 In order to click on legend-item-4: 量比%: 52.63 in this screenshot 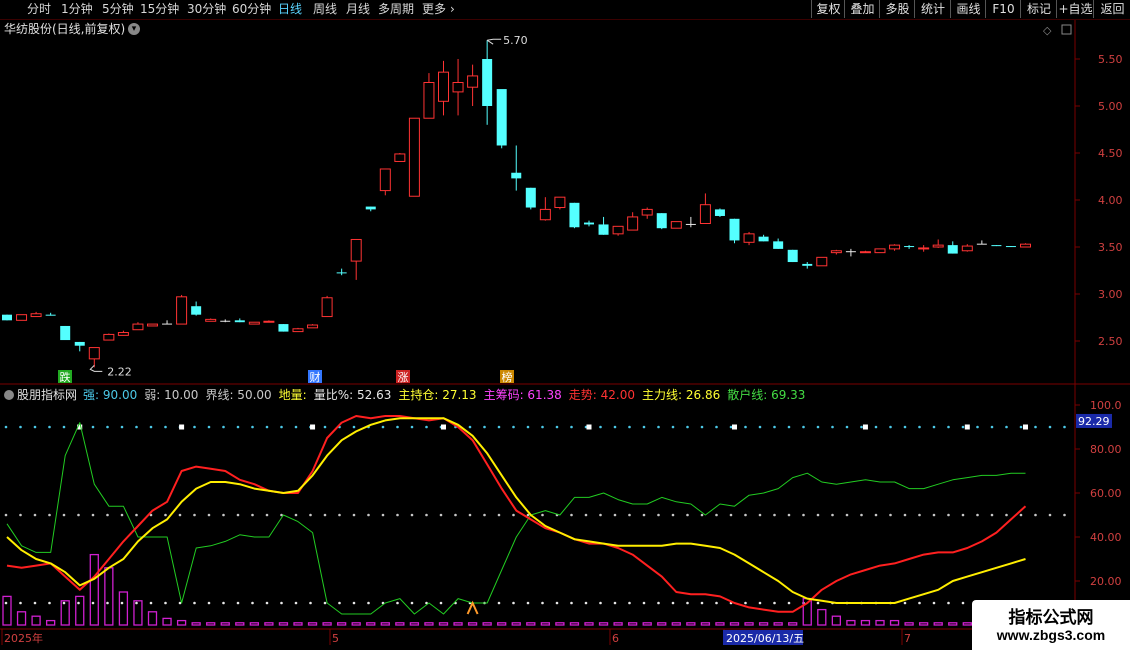, I will do `click(352, 395)`.